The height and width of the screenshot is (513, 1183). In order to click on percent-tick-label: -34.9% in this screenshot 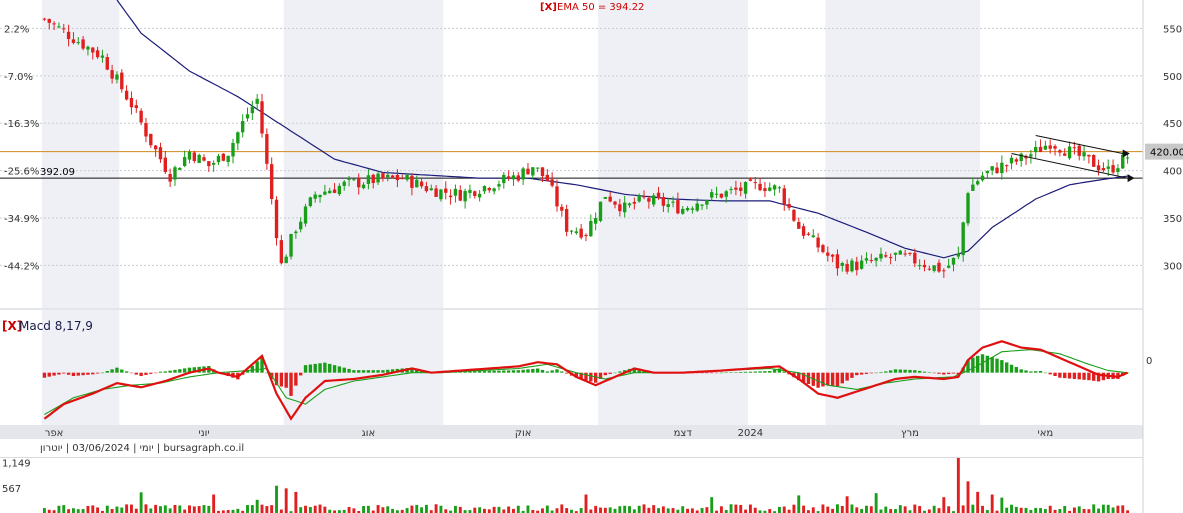, I will do `click(21, 219)`.